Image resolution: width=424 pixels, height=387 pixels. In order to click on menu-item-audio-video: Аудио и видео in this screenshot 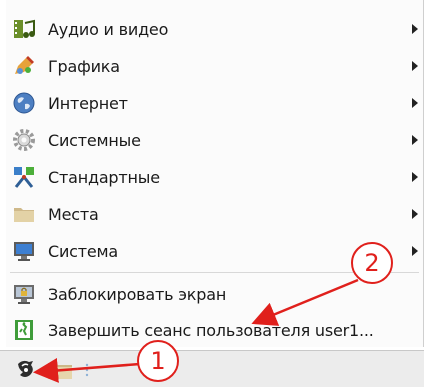, I will do `click(215, 29)`.